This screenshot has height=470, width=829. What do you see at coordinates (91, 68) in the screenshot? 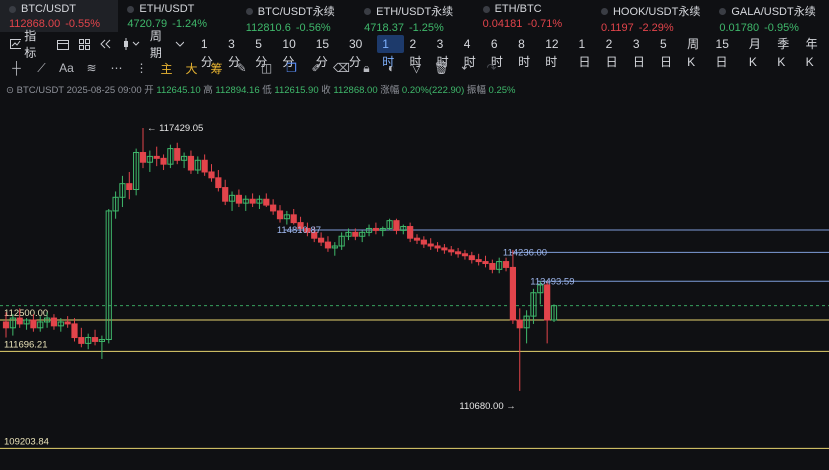
I see `fib-icon: ≋` at bounding box center [91, 68].